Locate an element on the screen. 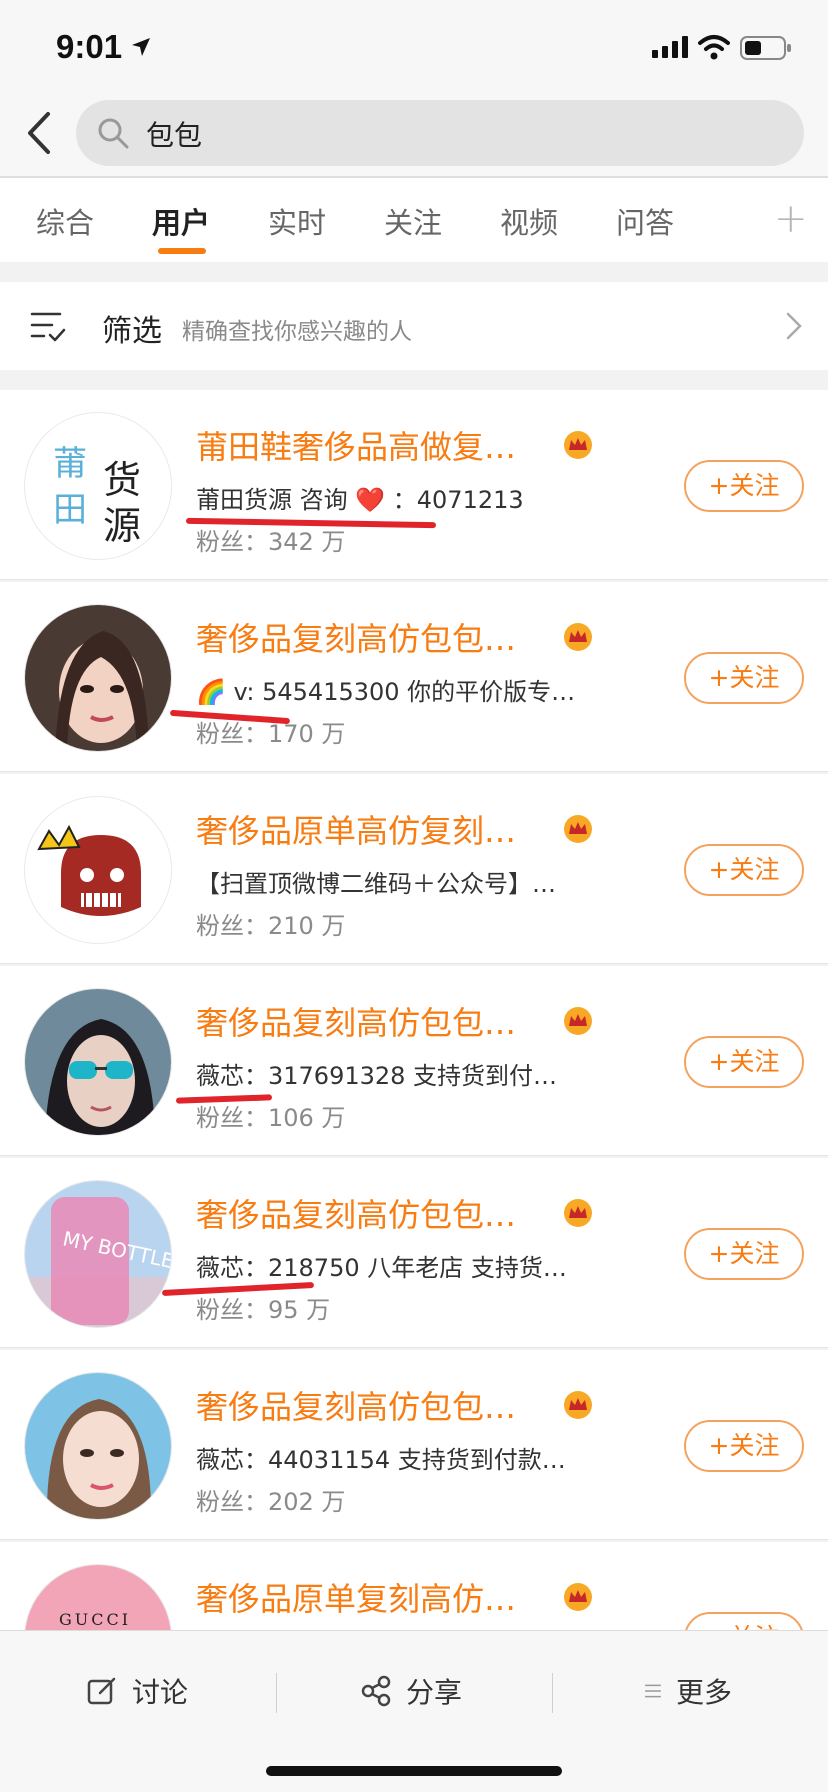 This screenshot has width=828, height=1792. user-row: GUCCI 奢侈品原单复刻高仿… +关注 is located at coordinates (414, 1586).